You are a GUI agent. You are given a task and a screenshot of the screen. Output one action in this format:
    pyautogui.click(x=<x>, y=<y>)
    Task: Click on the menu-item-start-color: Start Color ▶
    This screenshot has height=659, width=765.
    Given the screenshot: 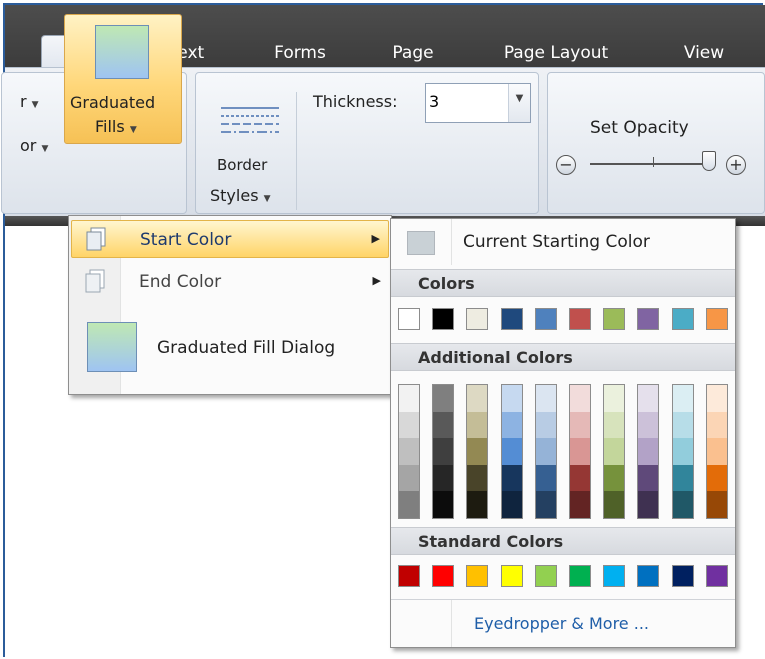 What is the action you would take?
    pyautogui.click(x=230, y=239)
    